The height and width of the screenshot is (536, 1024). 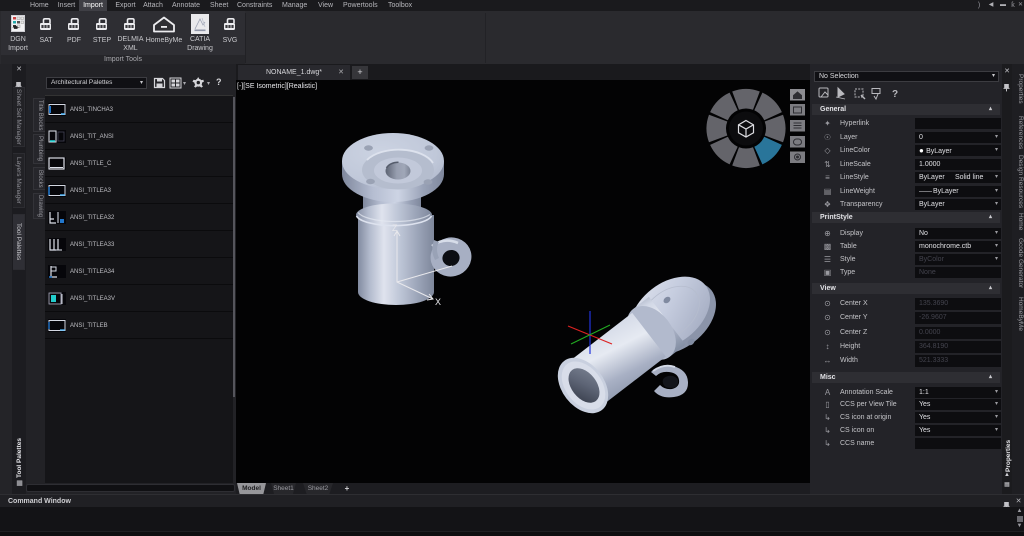 I want to click on svg-text: X, so click(x=438, y=302).